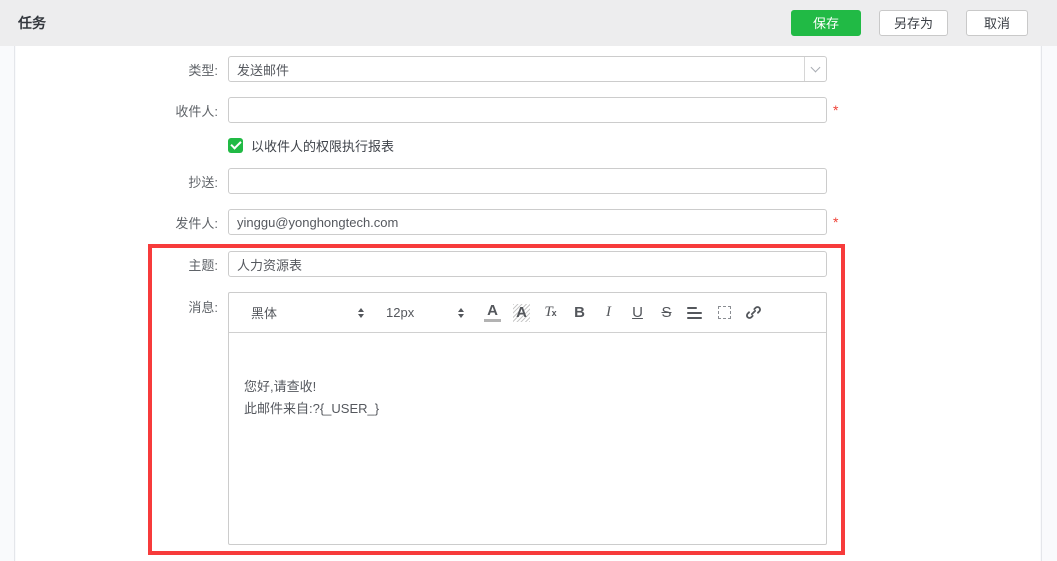  I want to click on underline-icon: U, so click(637, 313).